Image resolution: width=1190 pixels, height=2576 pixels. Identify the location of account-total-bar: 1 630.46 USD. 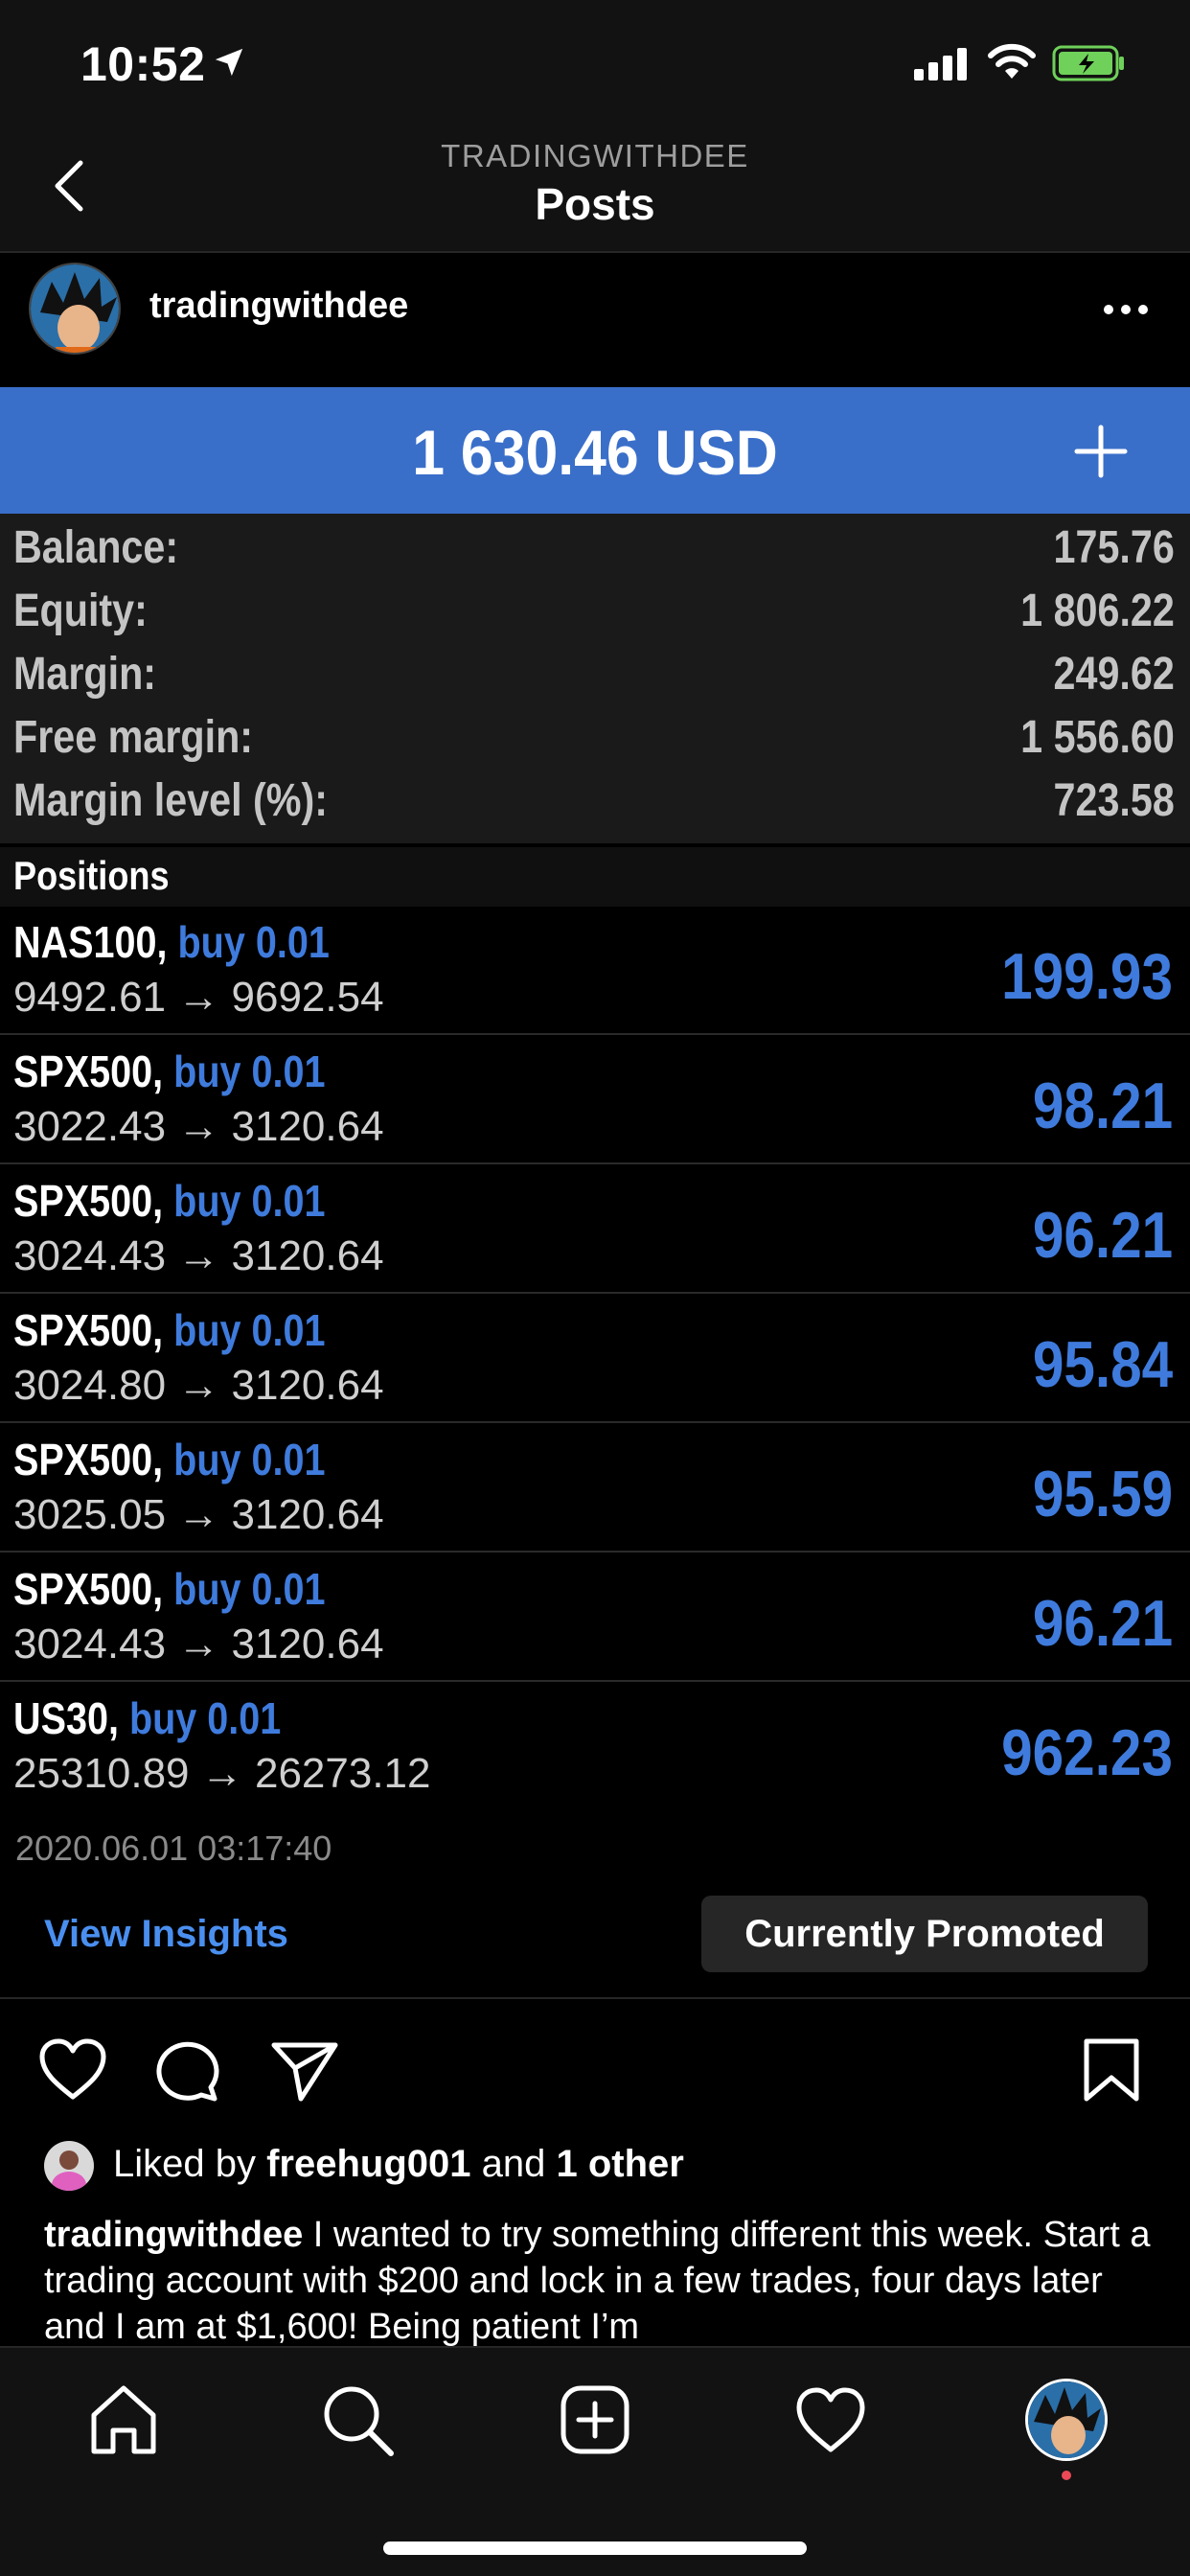
(595, 450).